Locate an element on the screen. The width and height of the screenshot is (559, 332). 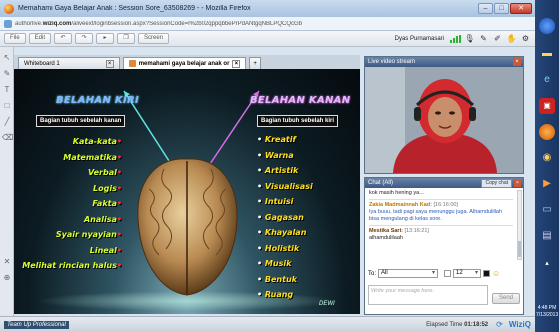
tab-presentation: memahami gaya belajar anak or × is located at coordinates (184, 63).